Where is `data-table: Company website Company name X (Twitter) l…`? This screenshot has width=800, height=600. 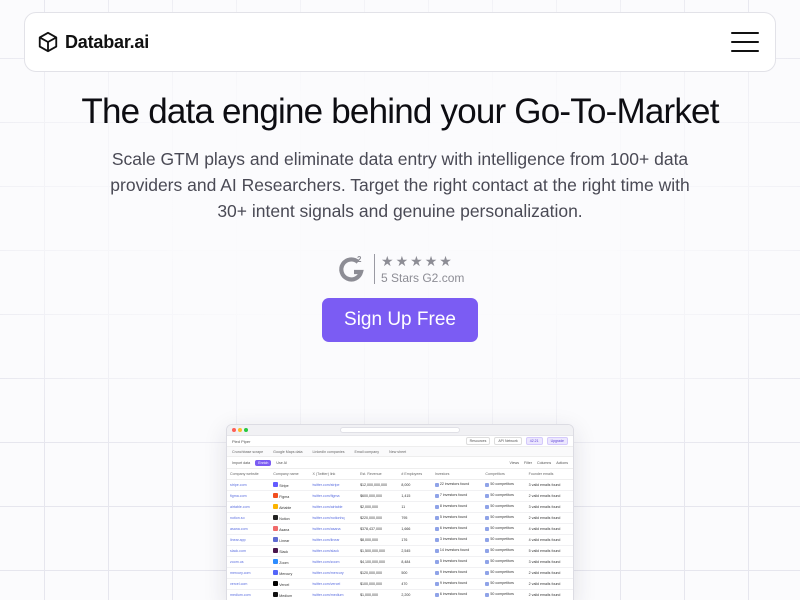 data-table: Company website Company name X (Twitter) l… is located at coordinates (400, 534).